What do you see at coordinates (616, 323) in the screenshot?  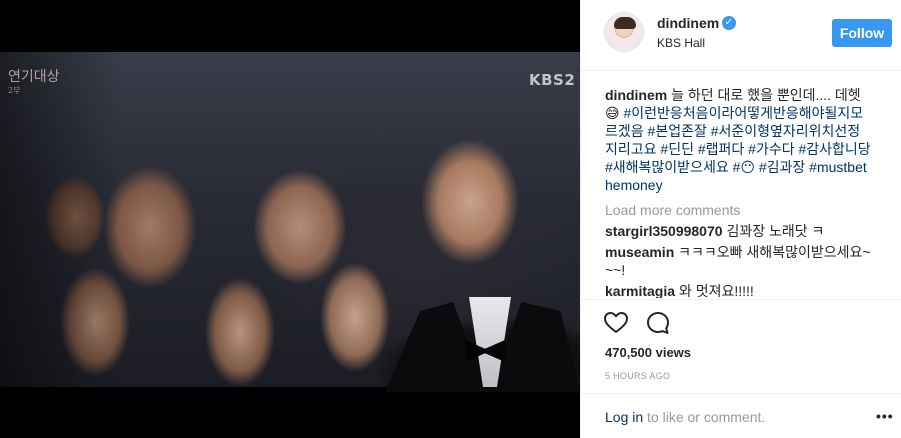 I see `heart-icon` at bounding box center [616, 323].